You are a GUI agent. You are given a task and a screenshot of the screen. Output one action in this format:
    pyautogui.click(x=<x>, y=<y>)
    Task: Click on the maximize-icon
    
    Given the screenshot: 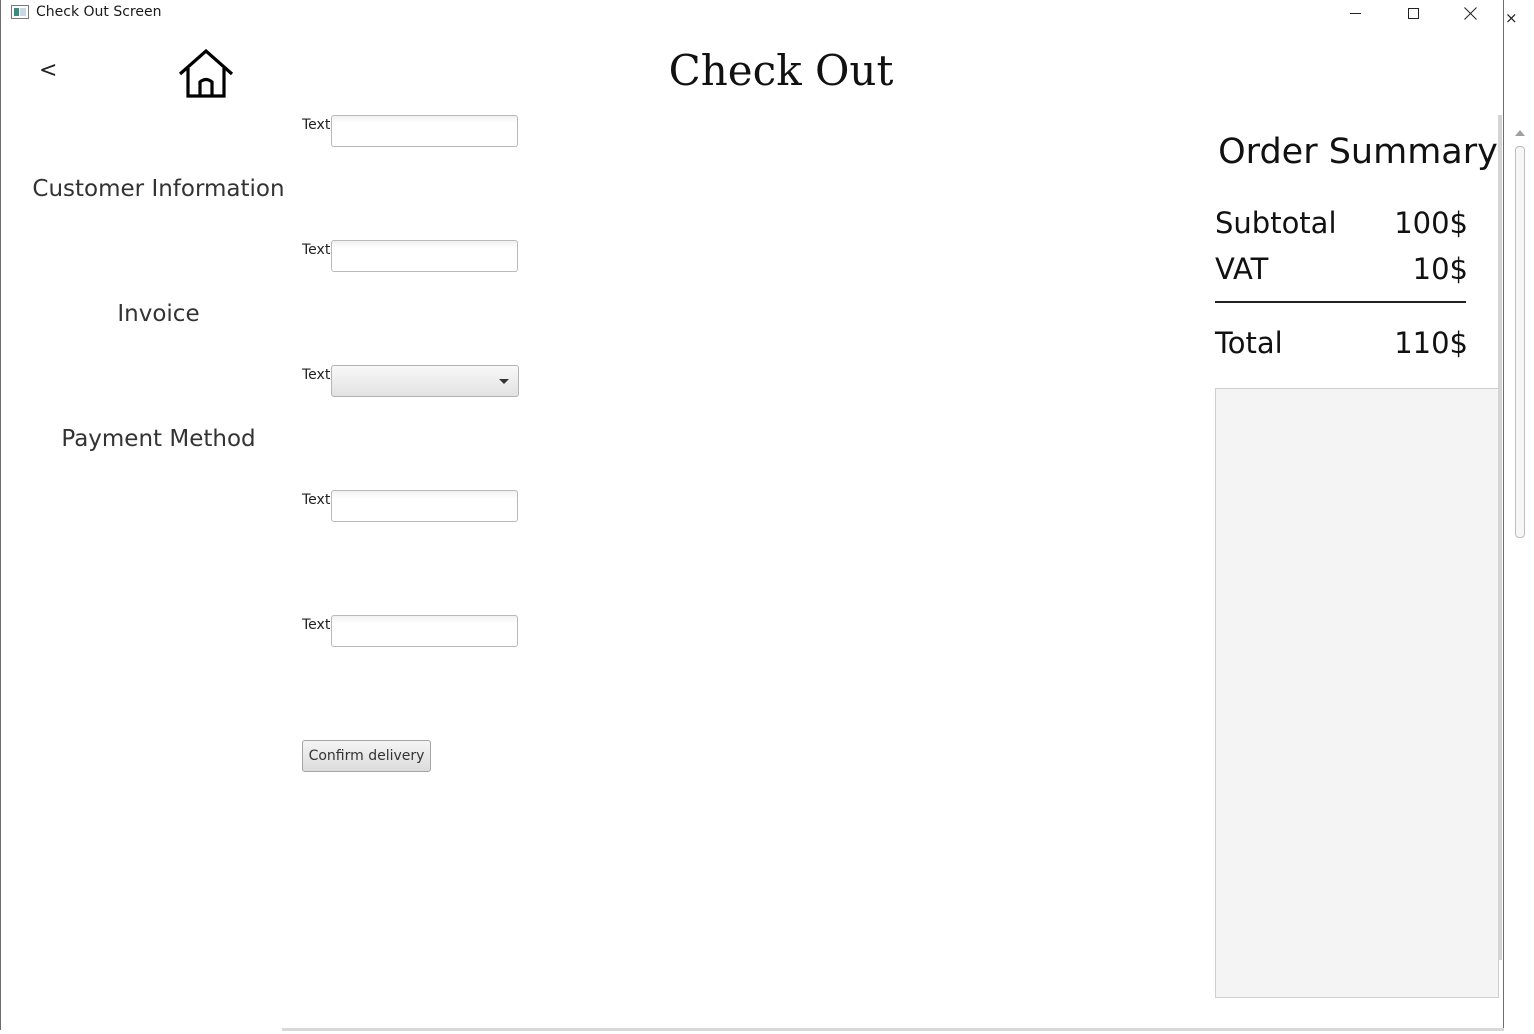 What is the action you would take?
    pyautogui.click(x=1413, y=13)
    